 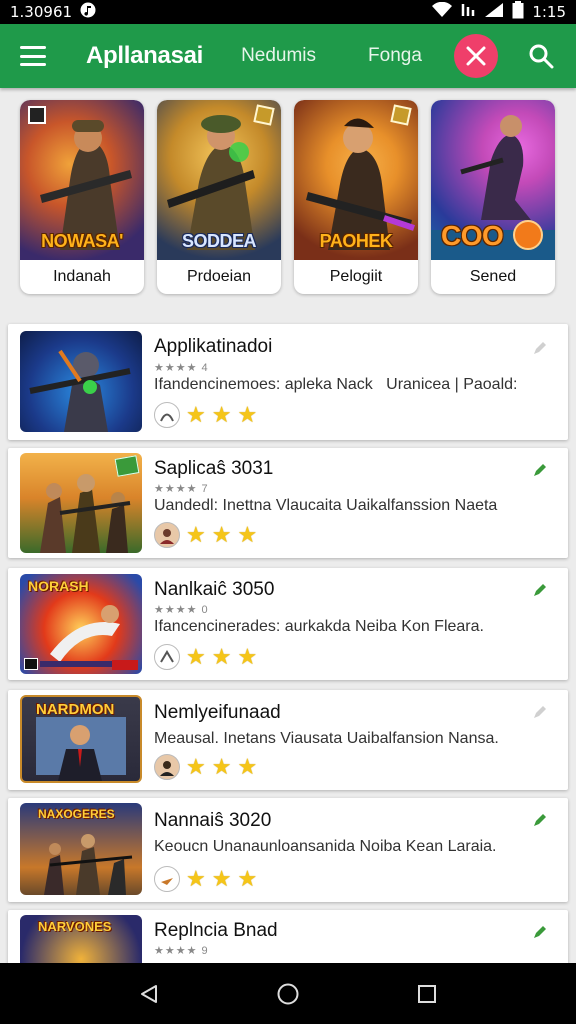 What do you see at coordinates (41, 12) in the screenshot?
I see `status-left-text: 1.30961` at bounding box center [41, 12].